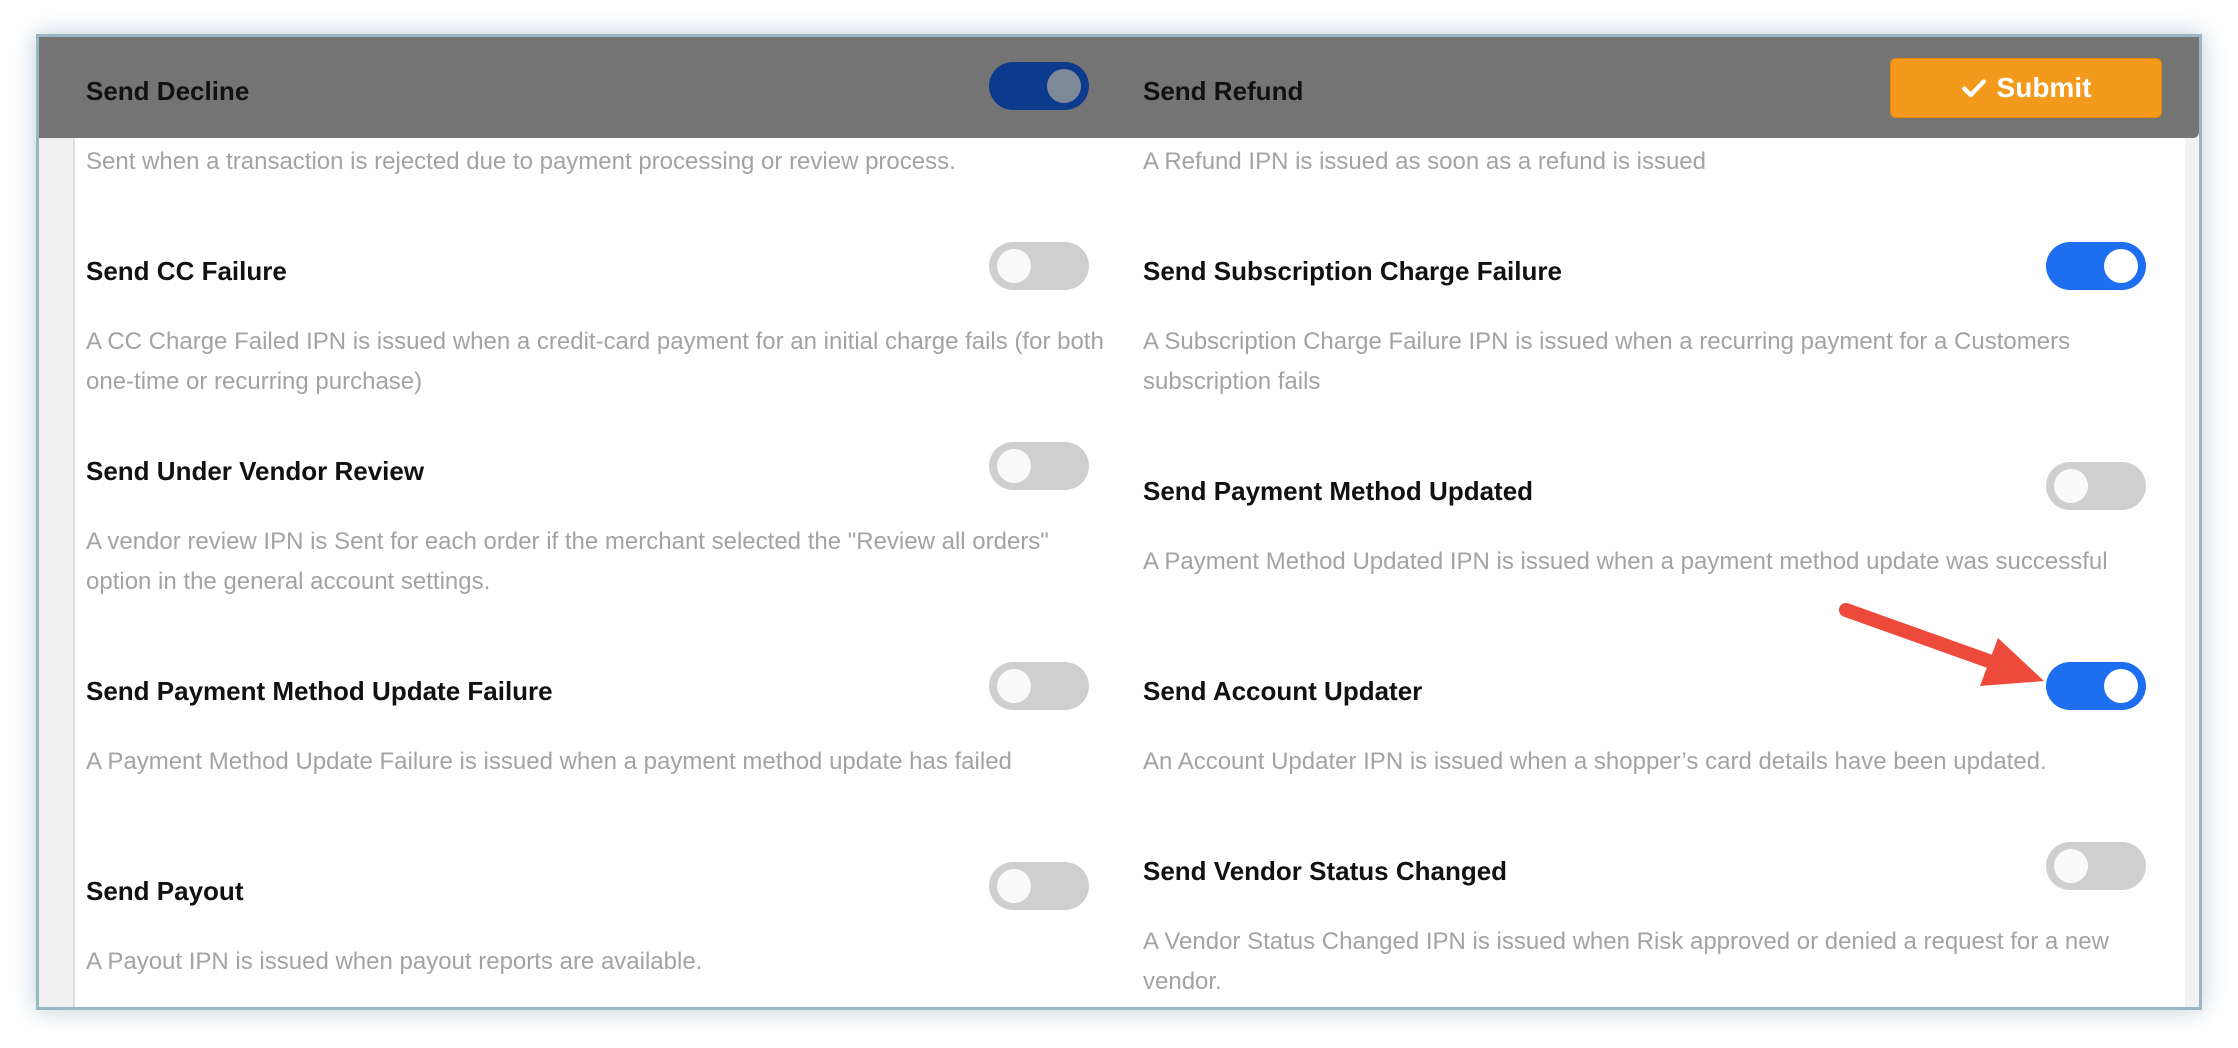  I want to click on send-payout-title: Send Payout, so click(165, 891).